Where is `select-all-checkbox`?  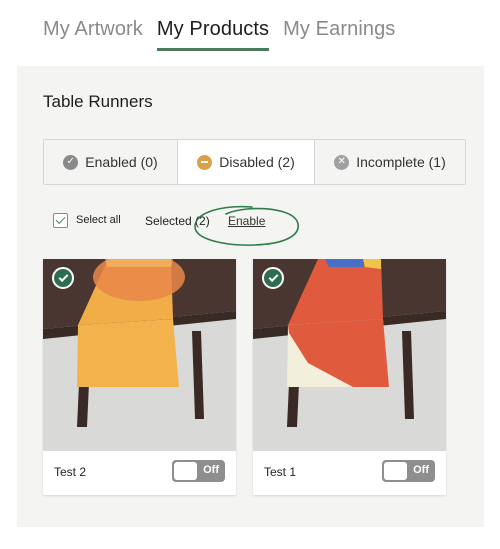 select-all-checkbox is located at coordinates (60, 220).